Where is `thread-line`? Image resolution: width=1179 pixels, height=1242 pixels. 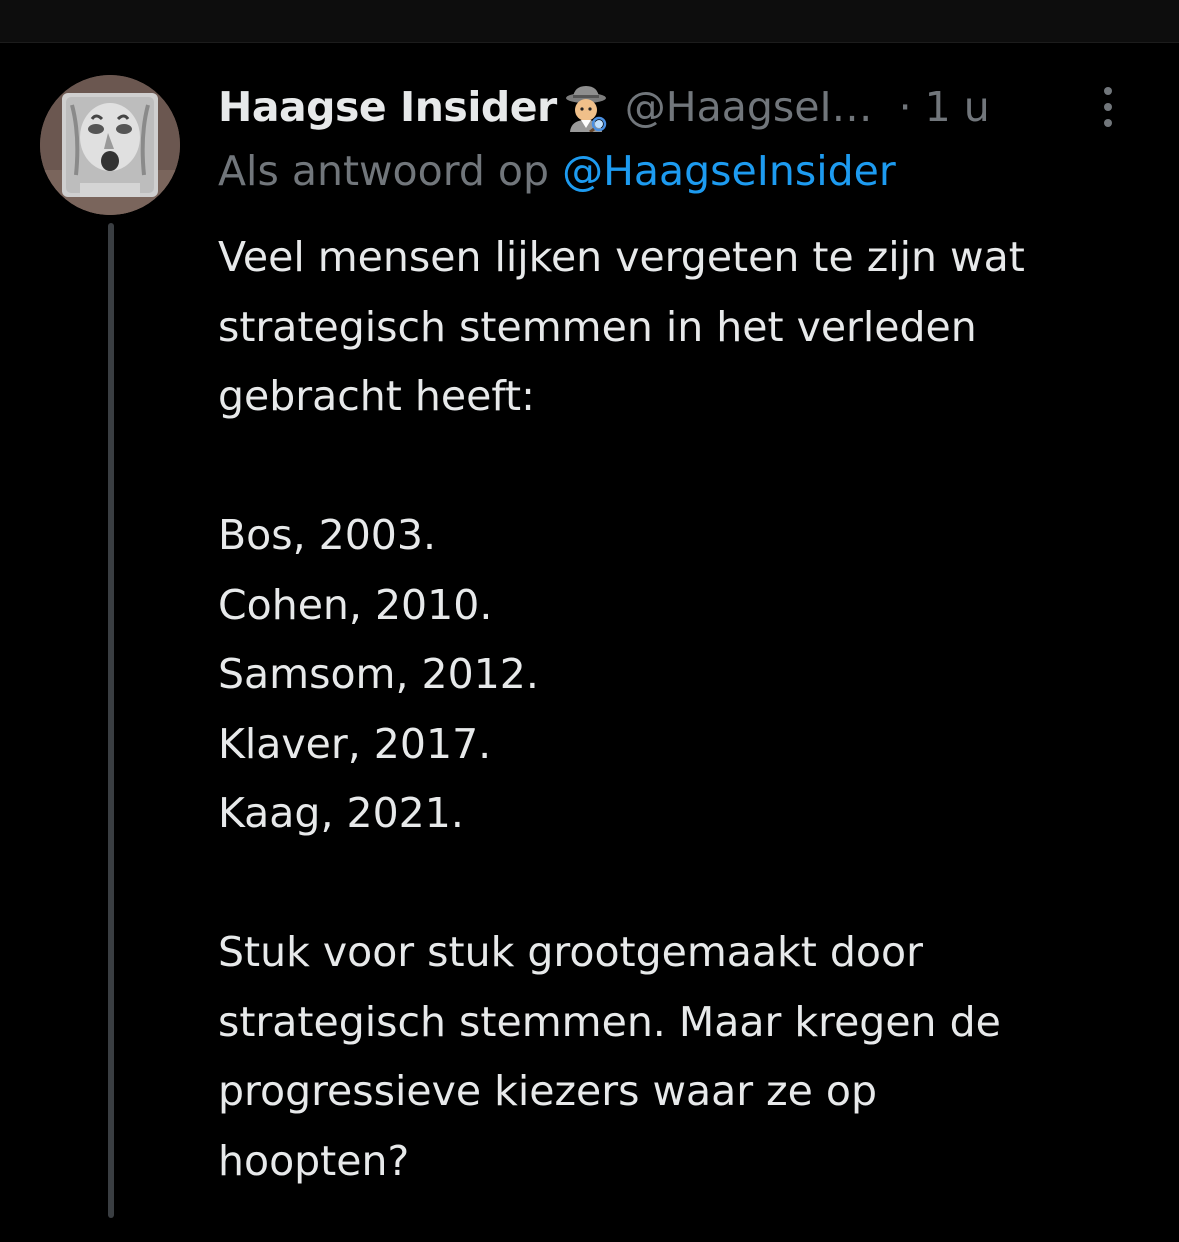 thread-line is located at coordinates (111, 720).